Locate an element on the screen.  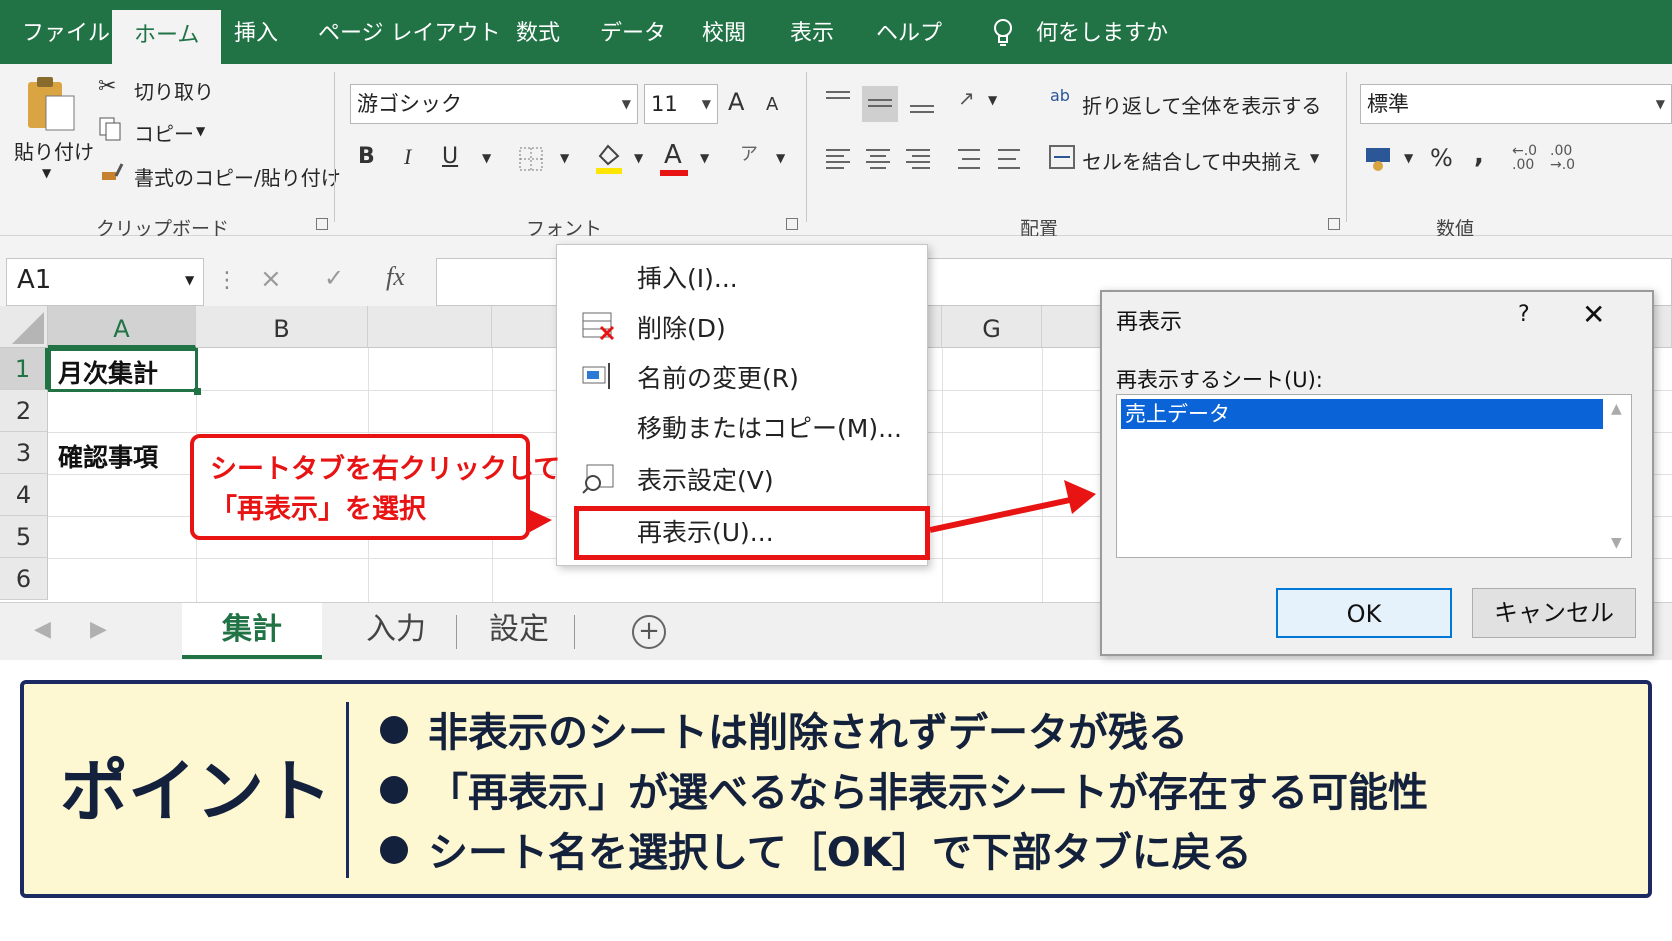
decrease-decimal-icon: .00 →.0 is located at coordinates (1562, 158).